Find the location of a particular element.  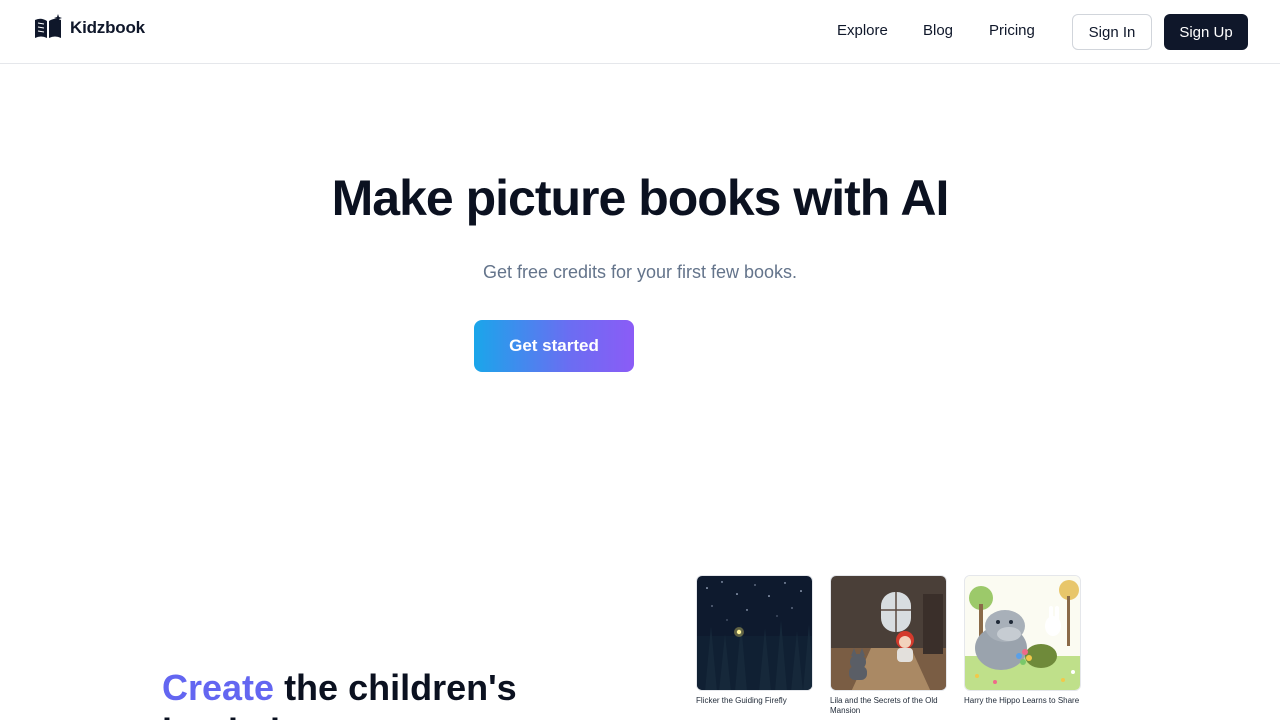

section-title-rest: the children's is located at coordinates (395, 687).